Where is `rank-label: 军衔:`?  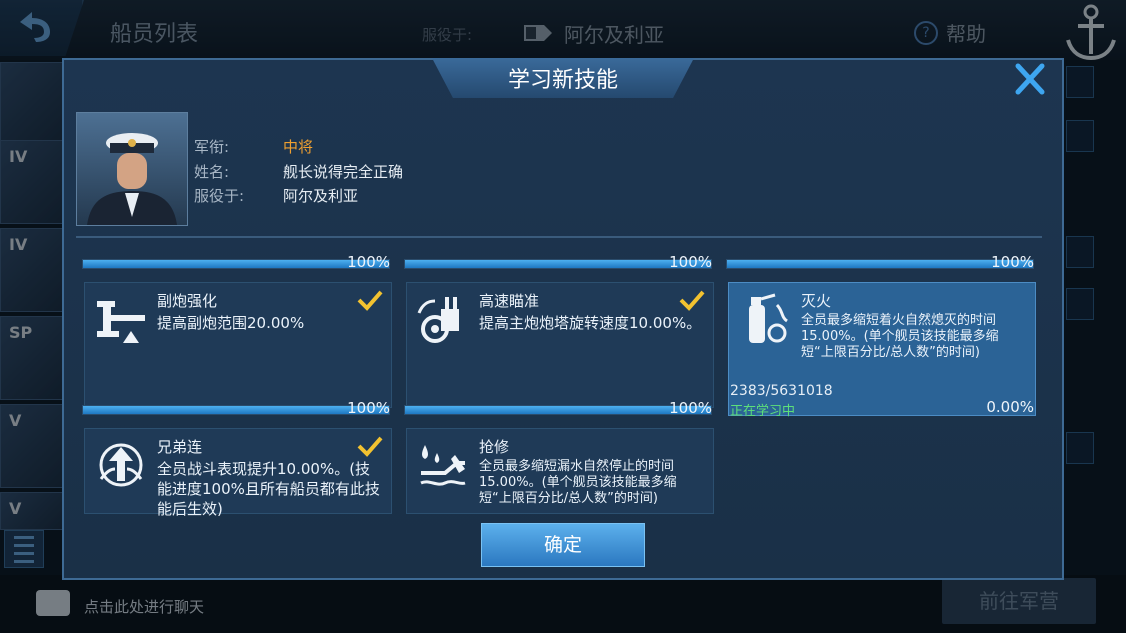 rank-label: 军衔: is located at coordinates (212, 147).